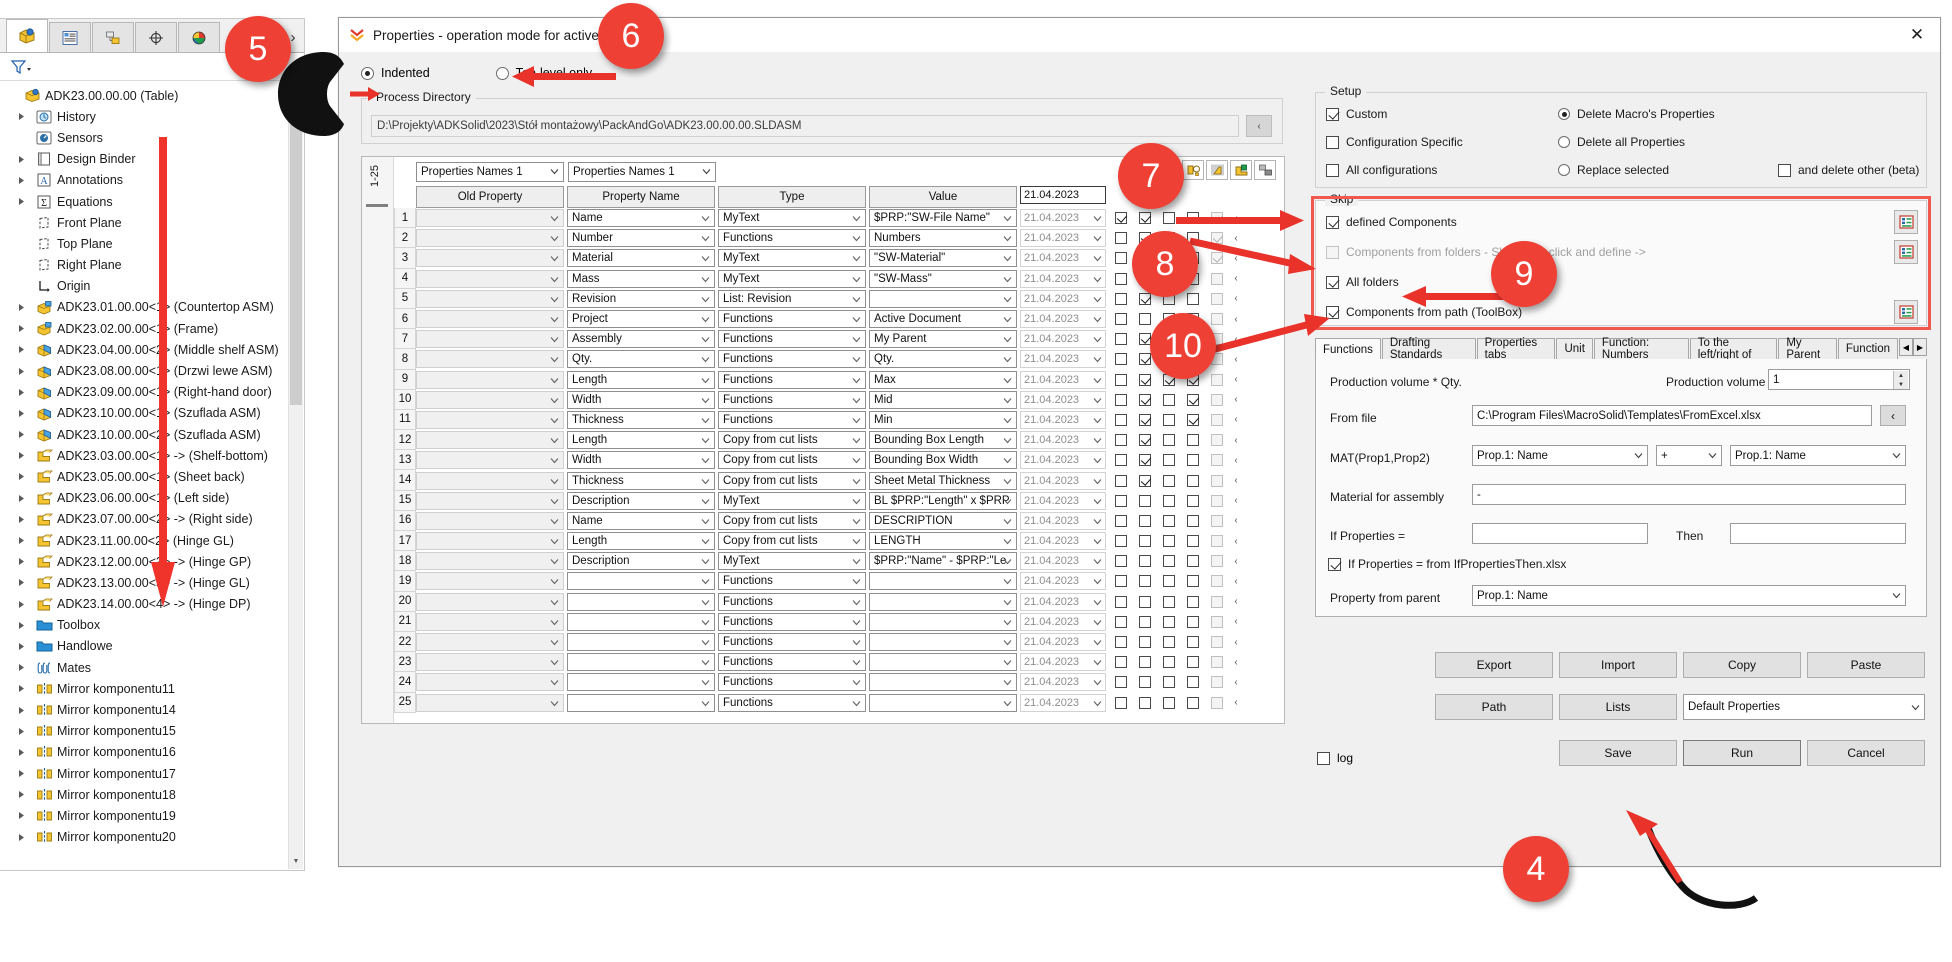 The width and height of the screenshot is (1952, 962). What do you see at coordinates (1689, 455) in the screenshot?
I see `mat-operator-select: +` at bounding box center [1689, 455].